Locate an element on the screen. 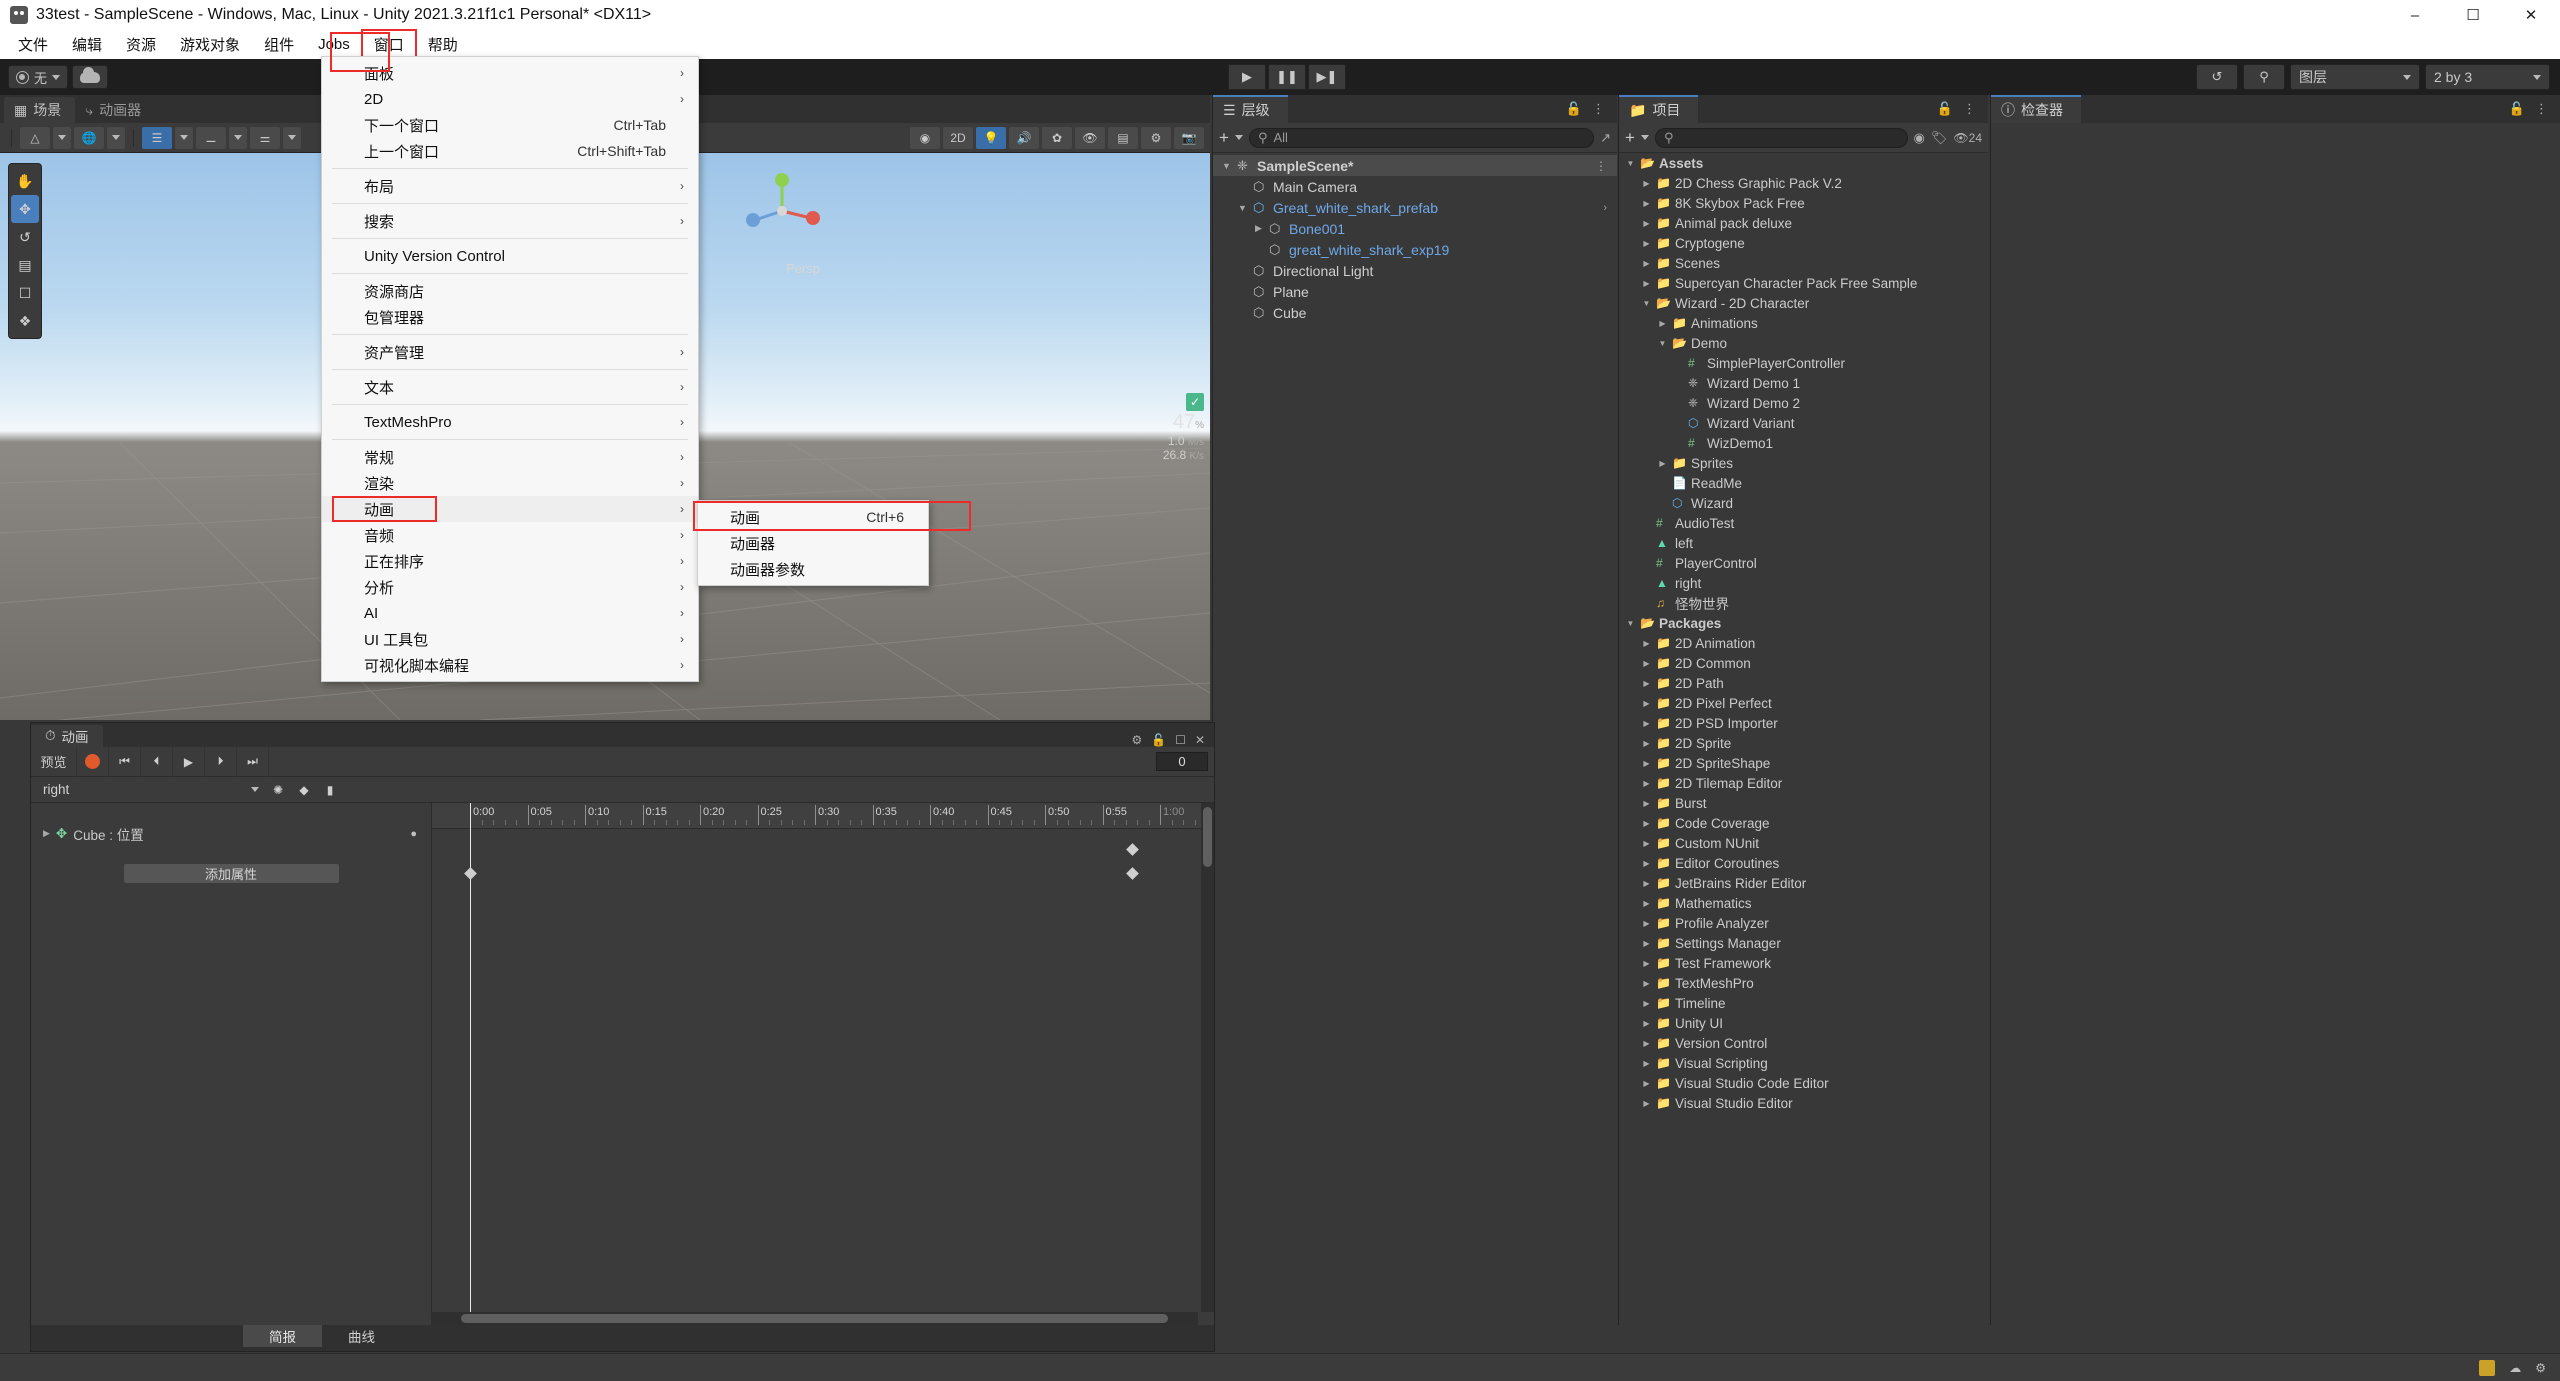 Image resolution: width=2560 pixels, height=1381 pixels. tab-project: 📁 项目 is located at coordinates (1659, 109).